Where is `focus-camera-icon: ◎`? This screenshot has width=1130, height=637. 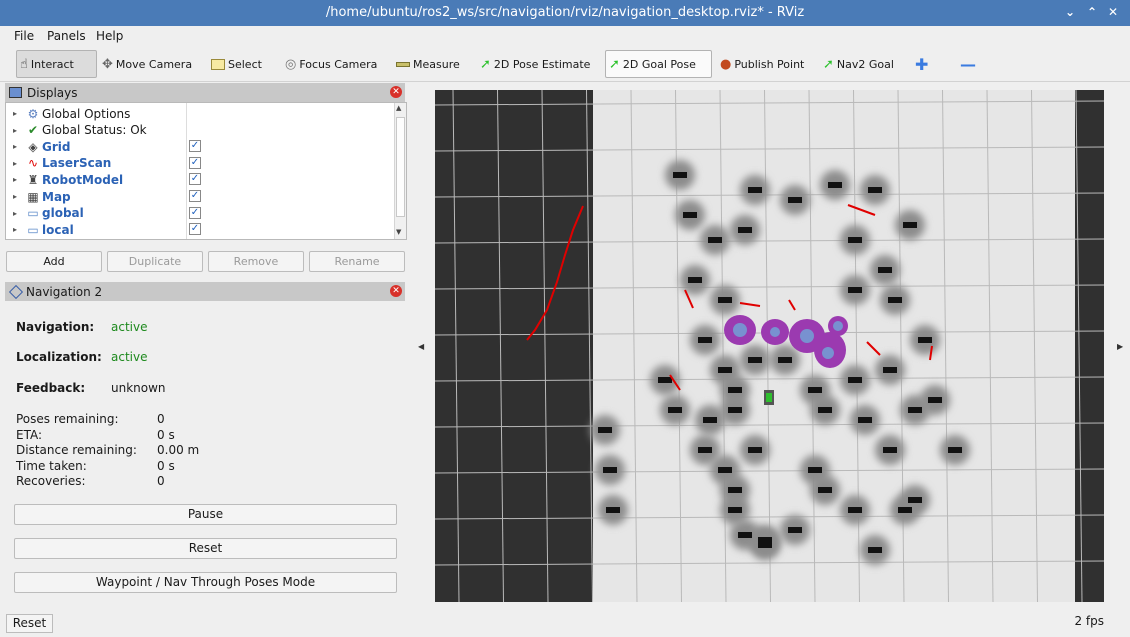
focus-camera-icon: ◎ is located at coordinates (291, 64).